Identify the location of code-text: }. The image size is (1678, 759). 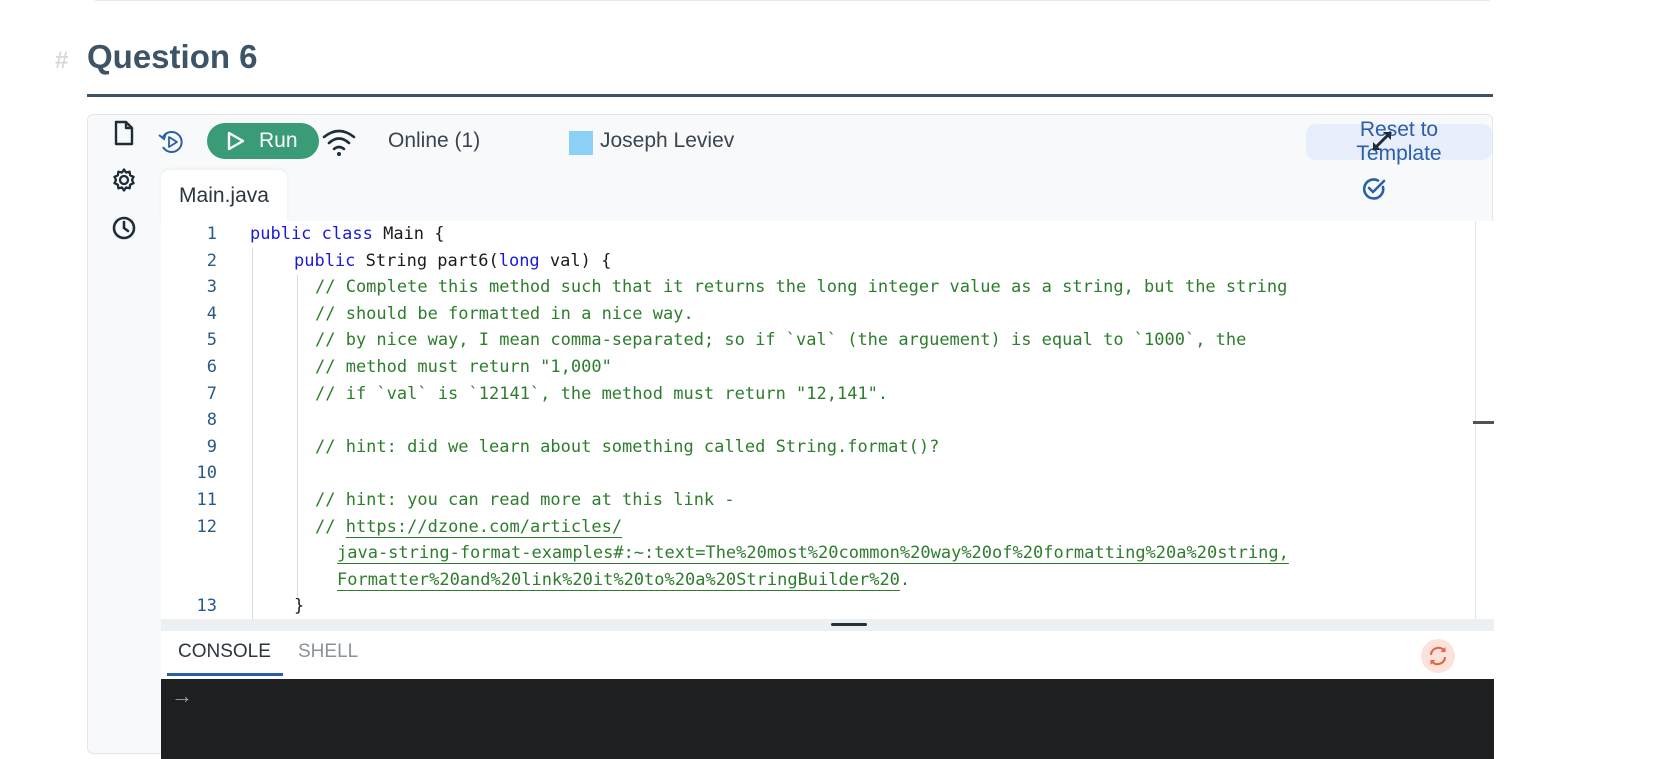
(299, 606).